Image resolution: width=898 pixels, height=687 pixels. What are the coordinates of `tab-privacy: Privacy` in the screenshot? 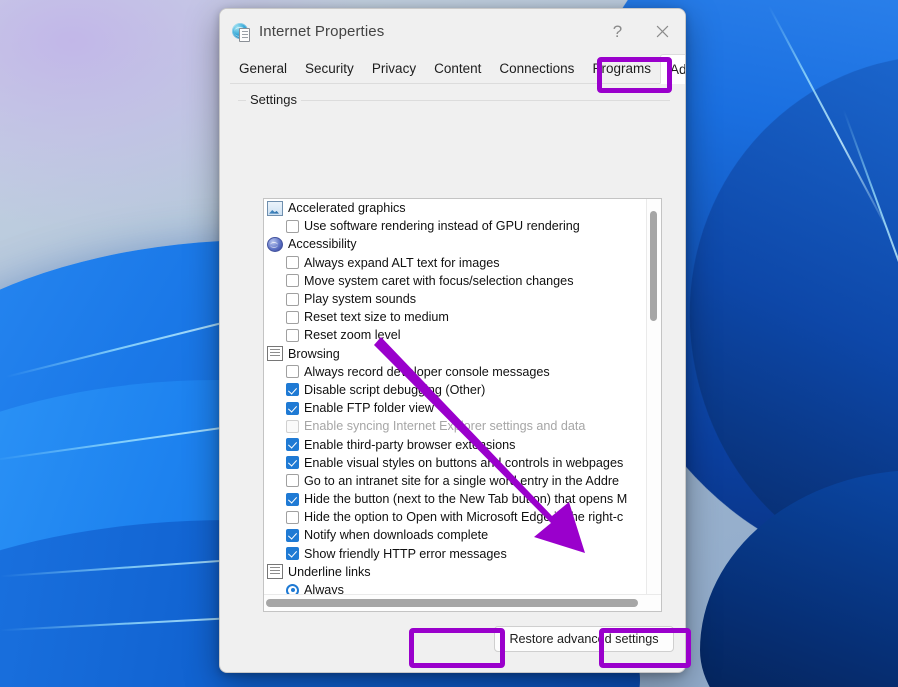 It's located at (394, 68).